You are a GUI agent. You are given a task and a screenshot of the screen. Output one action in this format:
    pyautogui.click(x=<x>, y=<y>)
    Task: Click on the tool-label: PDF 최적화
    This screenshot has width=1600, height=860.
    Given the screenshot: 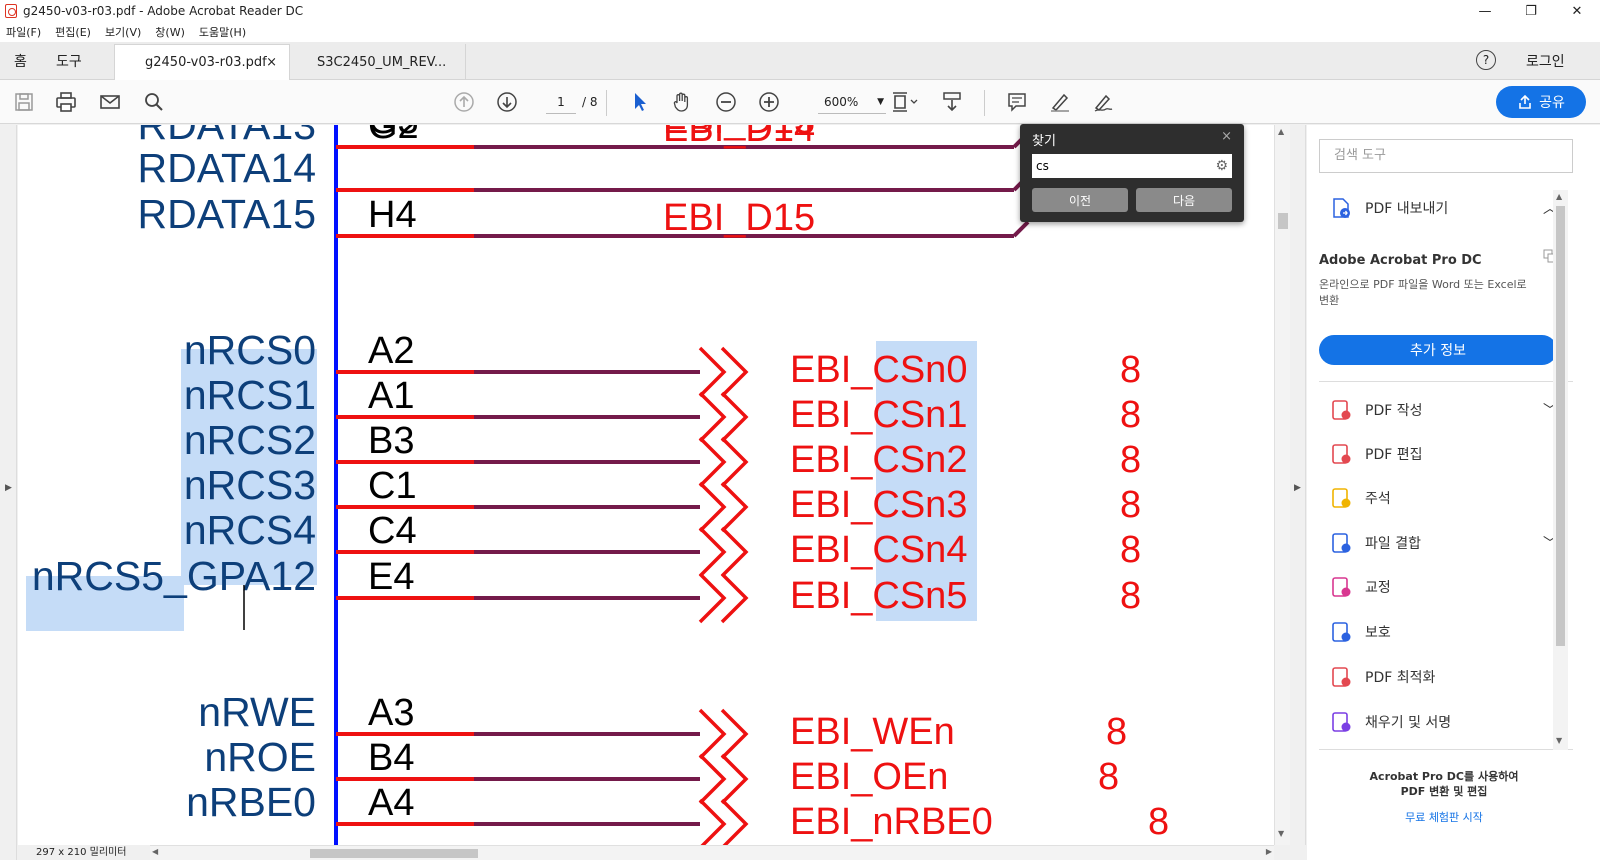 What is the action you would take?
    pyautogui.click(x=1400, y=678)
    